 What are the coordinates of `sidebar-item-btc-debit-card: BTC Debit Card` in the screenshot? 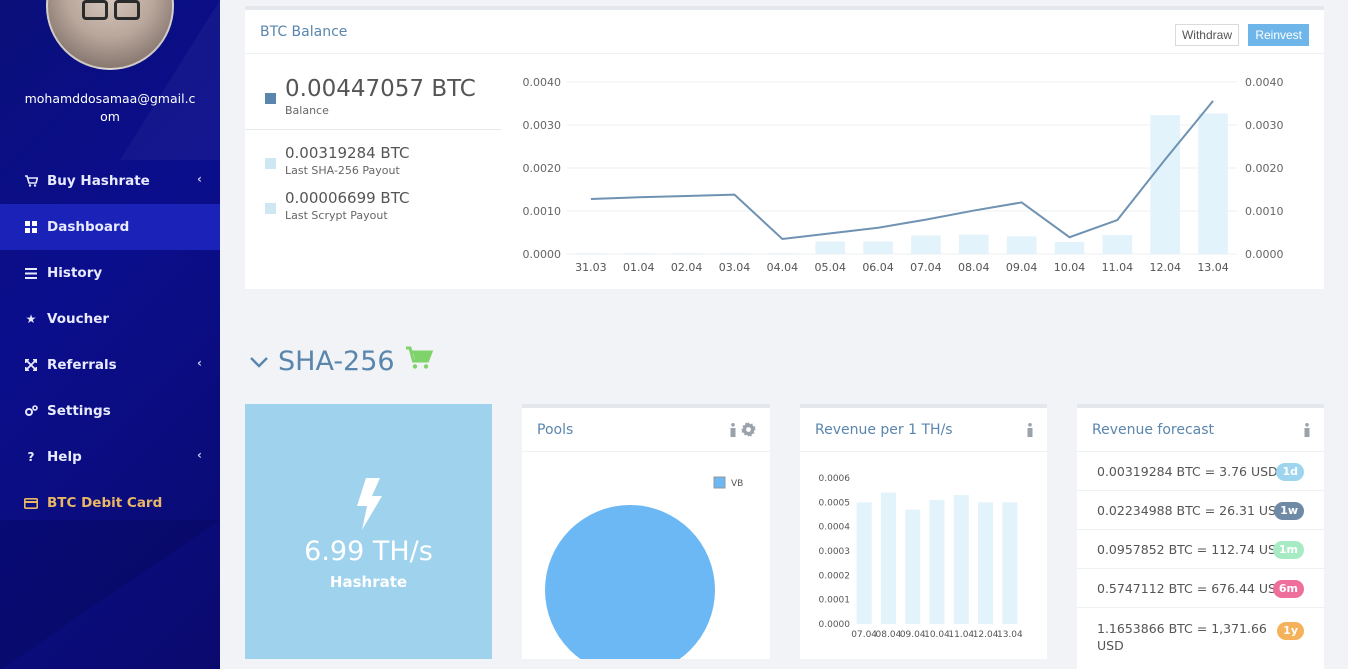 It's located at (110, 503).